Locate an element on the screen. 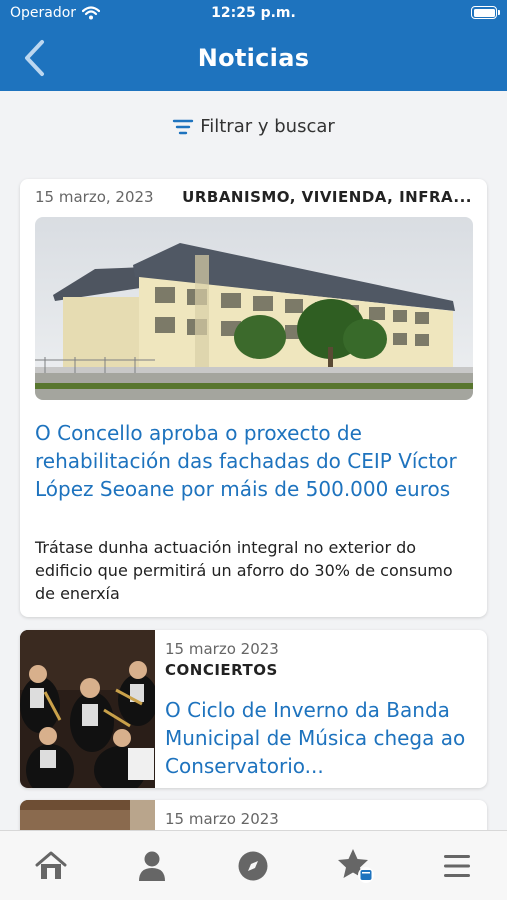 The image size is (507, 900). battery-icon is located at coordinates (485, 12).